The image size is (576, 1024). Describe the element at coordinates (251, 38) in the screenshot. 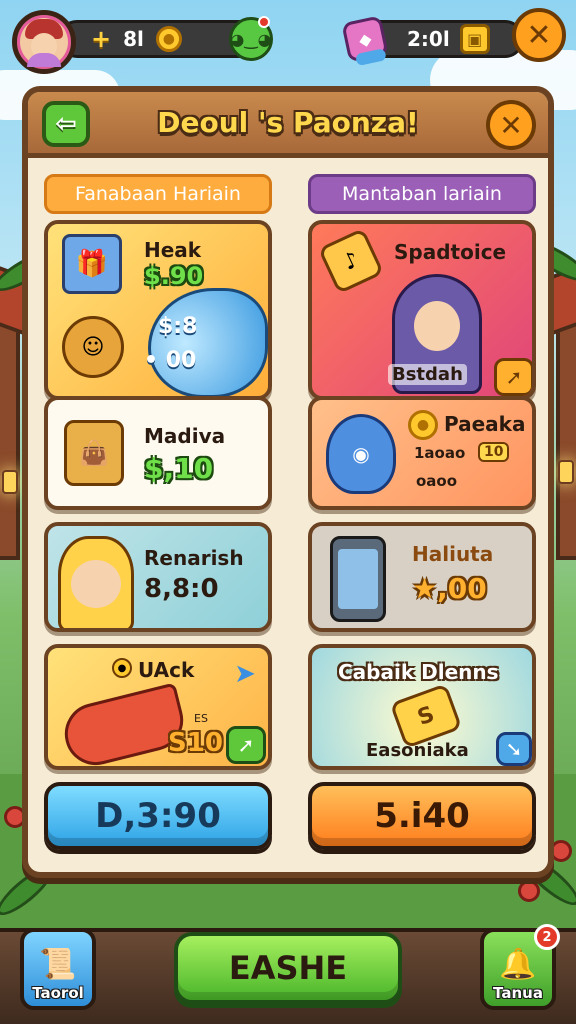

I see `slime-icon: ◕‿◕` at that location.